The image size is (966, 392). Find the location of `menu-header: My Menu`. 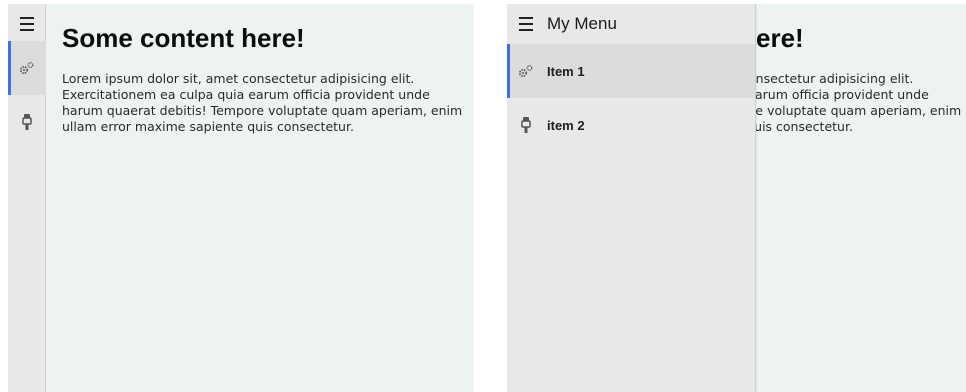

menu-header: My Menu is located at coordinates (631, 24).